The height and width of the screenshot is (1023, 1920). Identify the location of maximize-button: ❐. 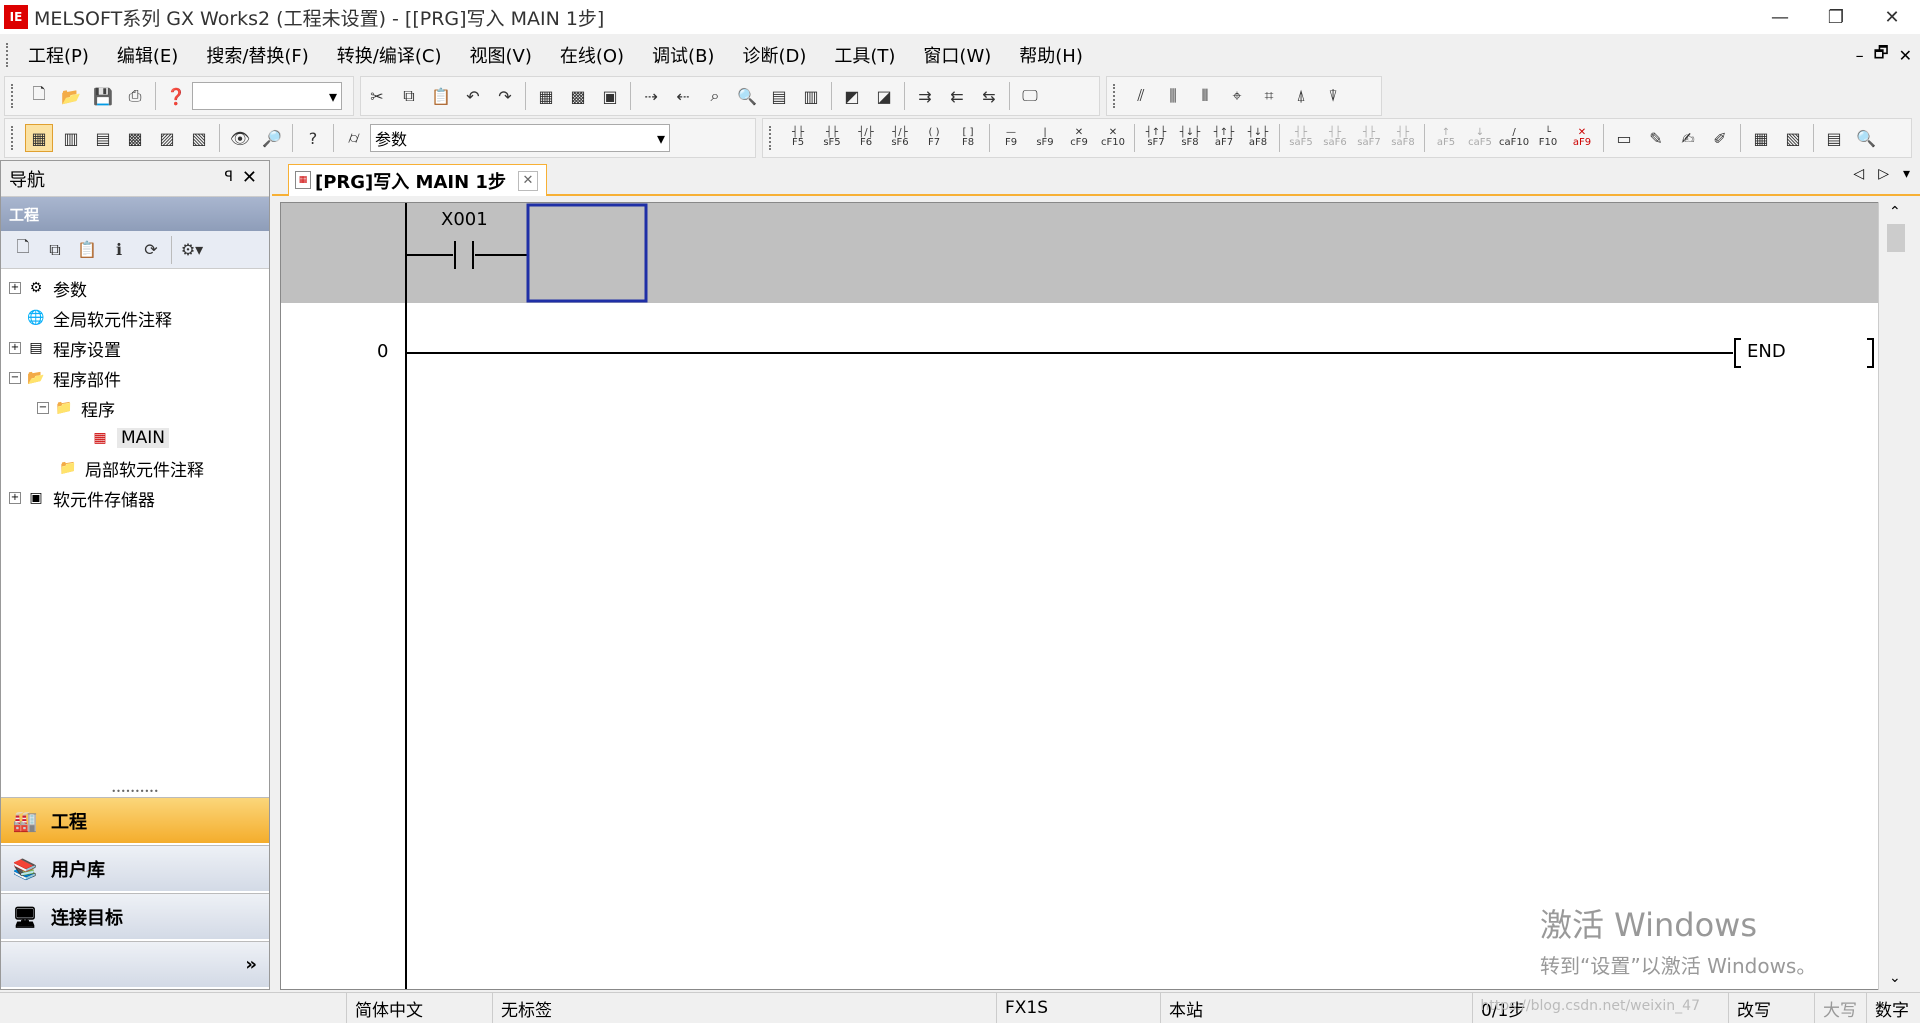
(1836, 17).